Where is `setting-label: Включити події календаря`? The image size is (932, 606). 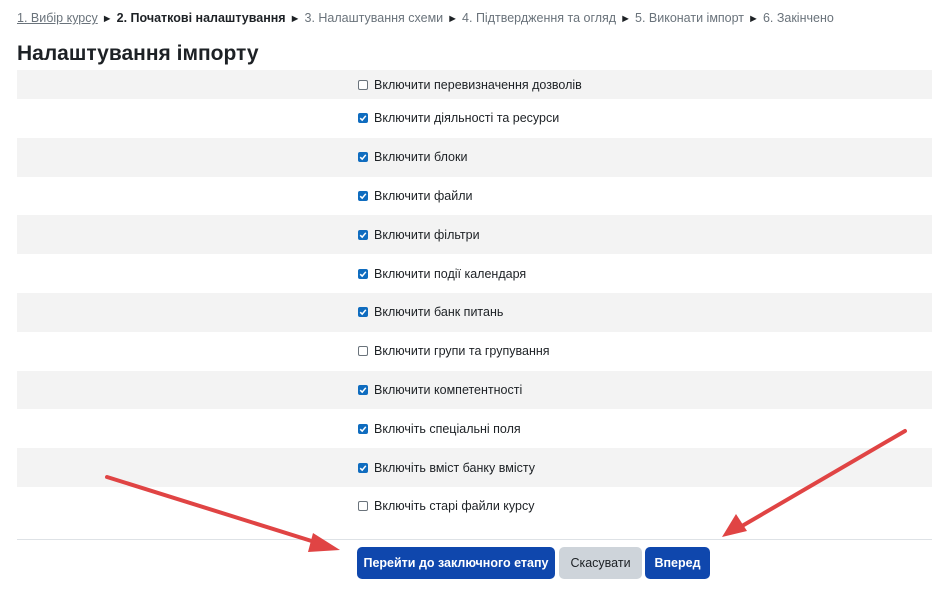
setting-label: Включити події календаря is located at coordinates (450, 273).